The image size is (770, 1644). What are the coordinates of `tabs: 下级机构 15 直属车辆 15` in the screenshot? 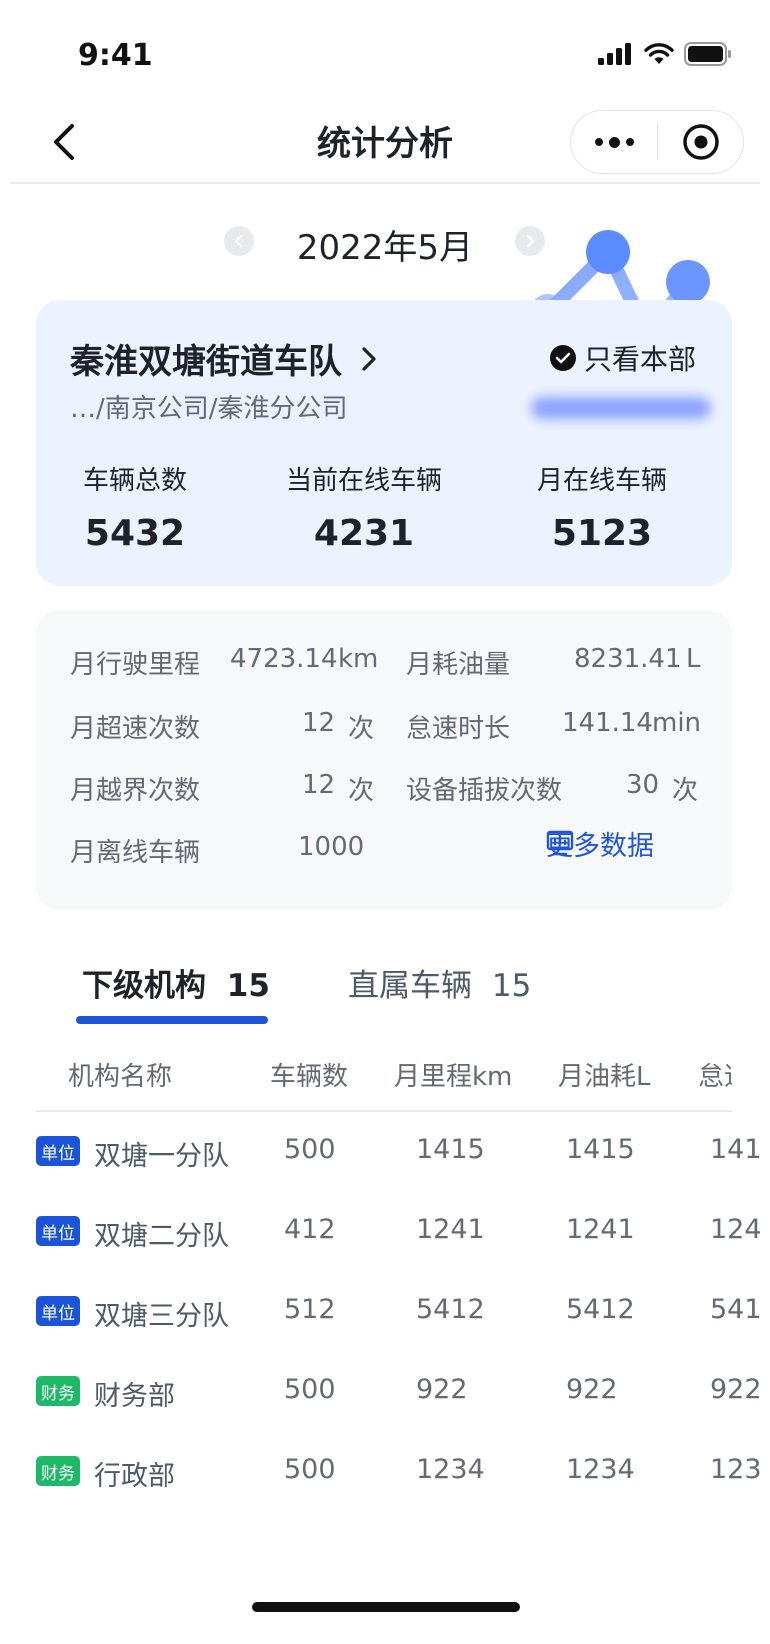 It's located at (385, 992).